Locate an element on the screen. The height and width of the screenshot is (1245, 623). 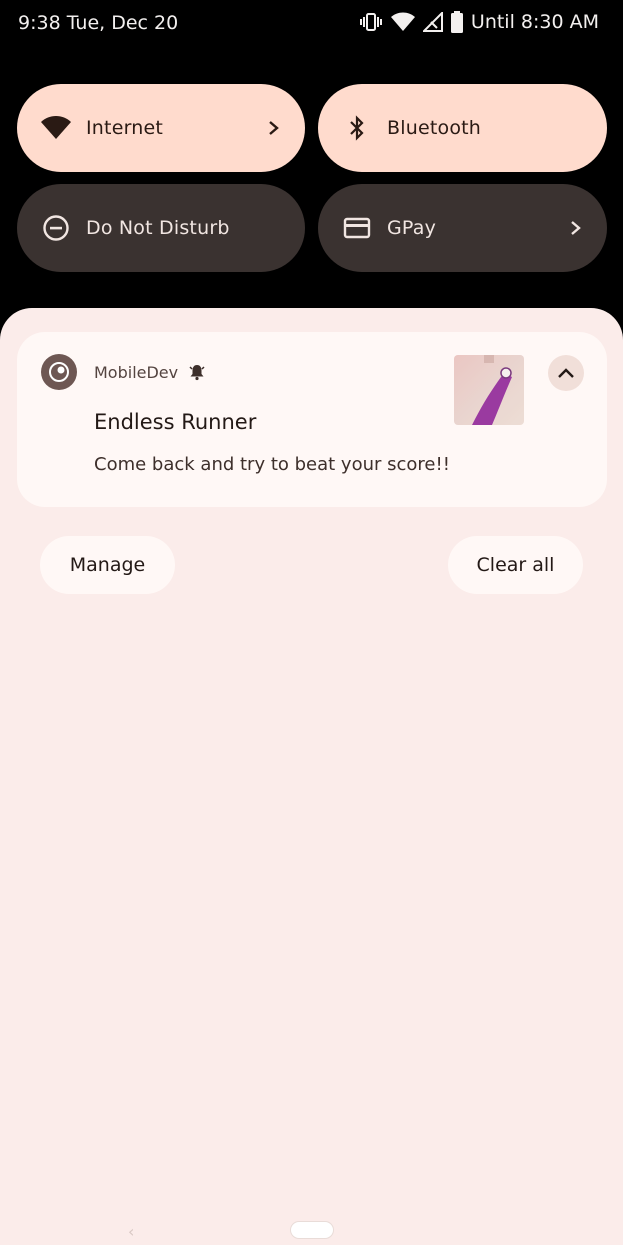
status-time-date: 9:38 Tue, Dec 20 is located at coordinates (98, 23).